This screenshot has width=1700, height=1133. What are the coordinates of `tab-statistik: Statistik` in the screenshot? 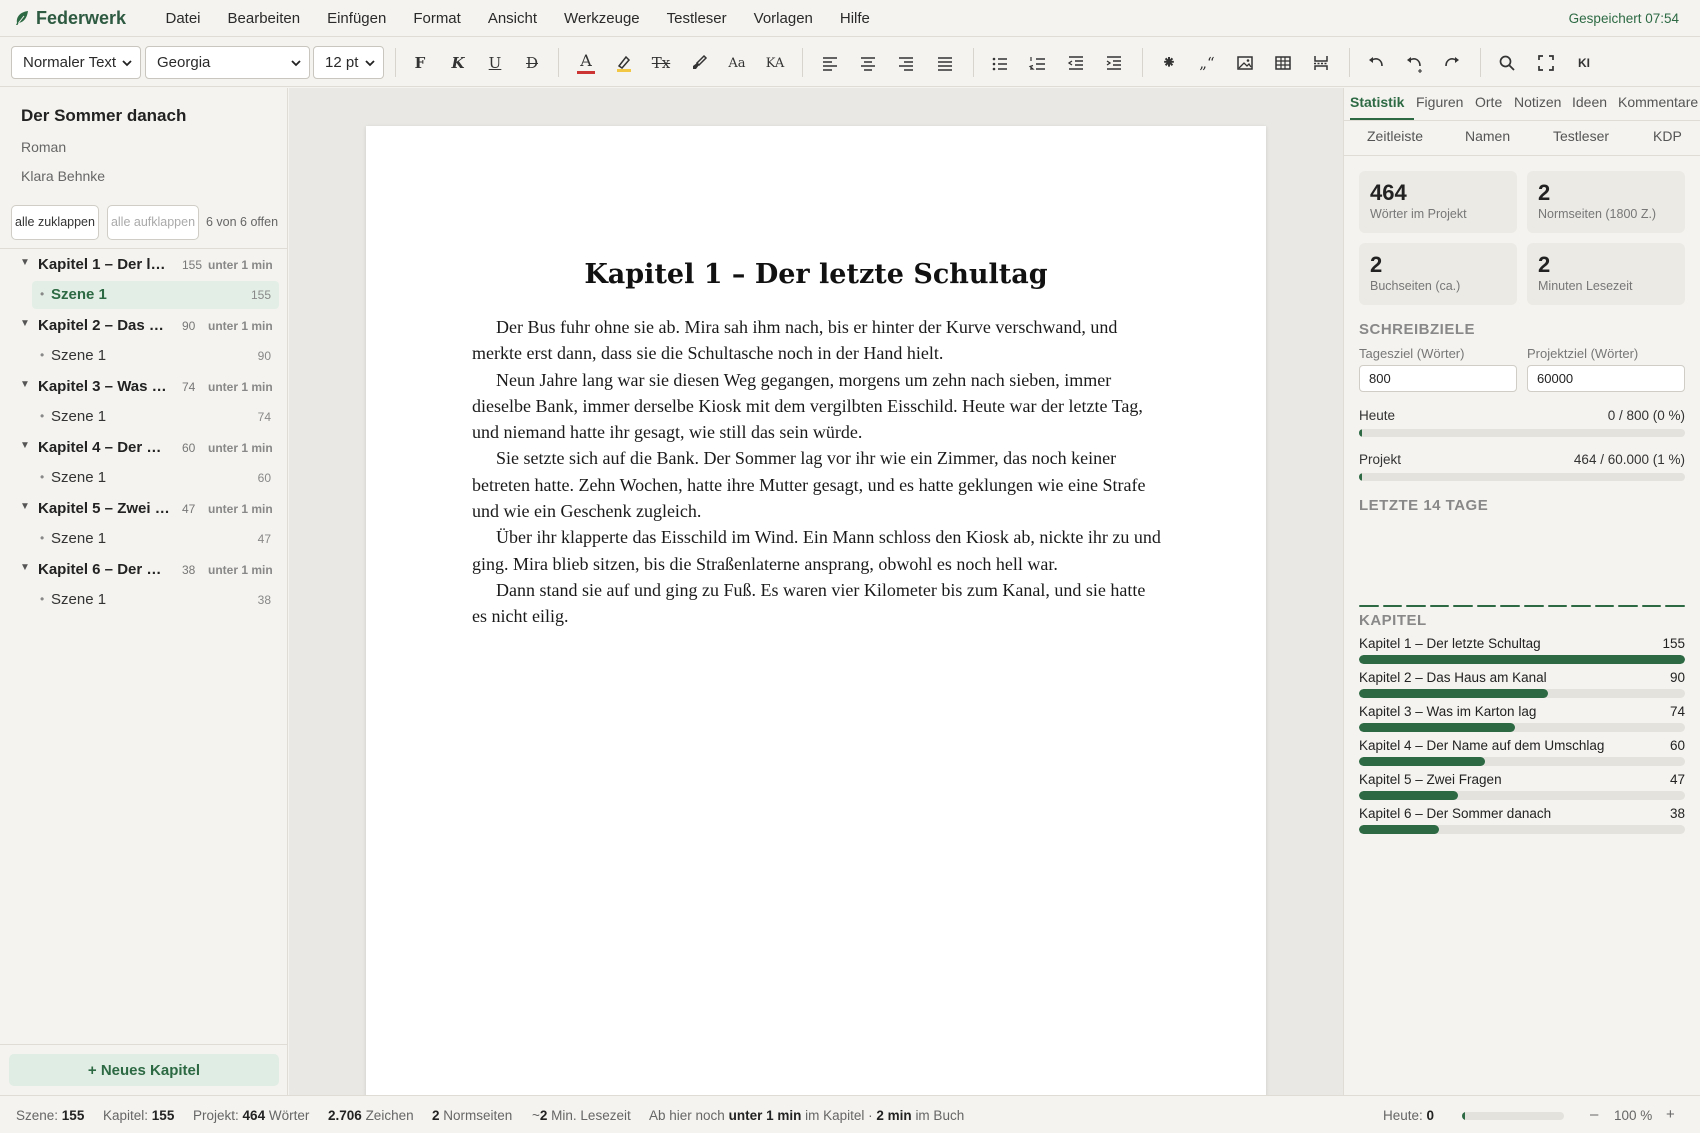 It's located at (1377, 102).